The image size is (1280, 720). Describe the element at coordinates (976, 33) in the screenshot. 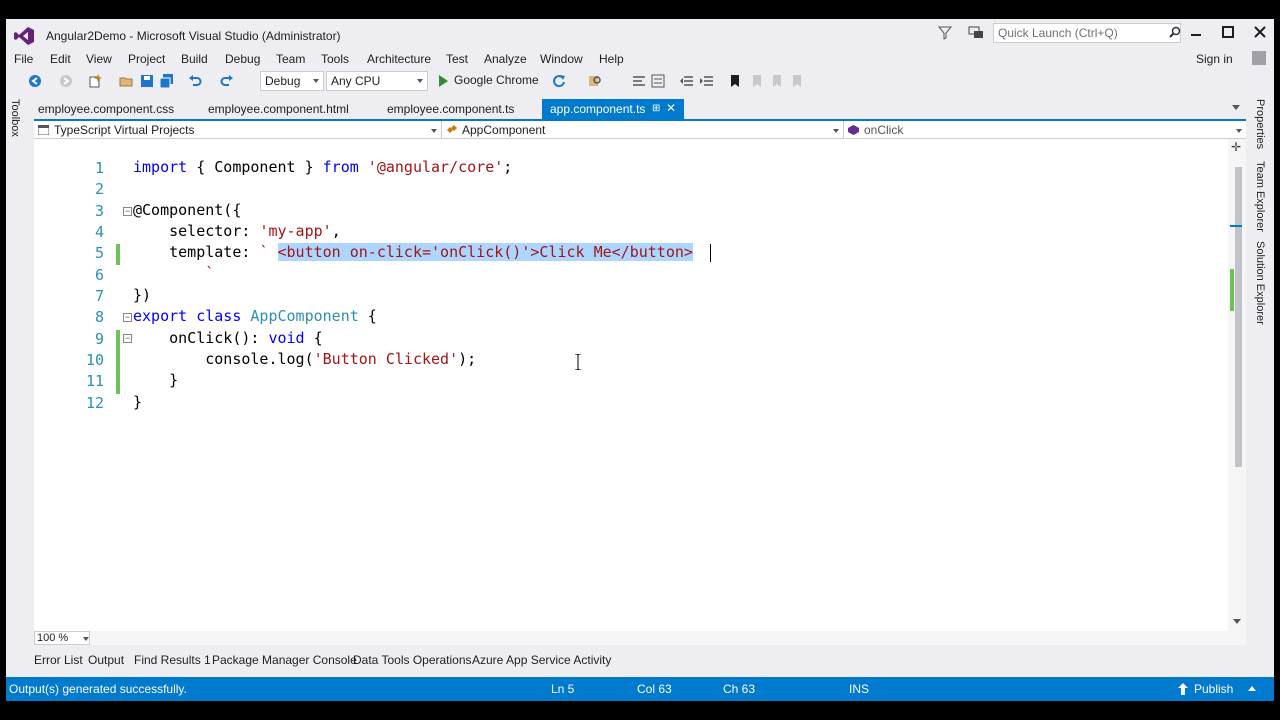

I see `feedback-icon` at that location.